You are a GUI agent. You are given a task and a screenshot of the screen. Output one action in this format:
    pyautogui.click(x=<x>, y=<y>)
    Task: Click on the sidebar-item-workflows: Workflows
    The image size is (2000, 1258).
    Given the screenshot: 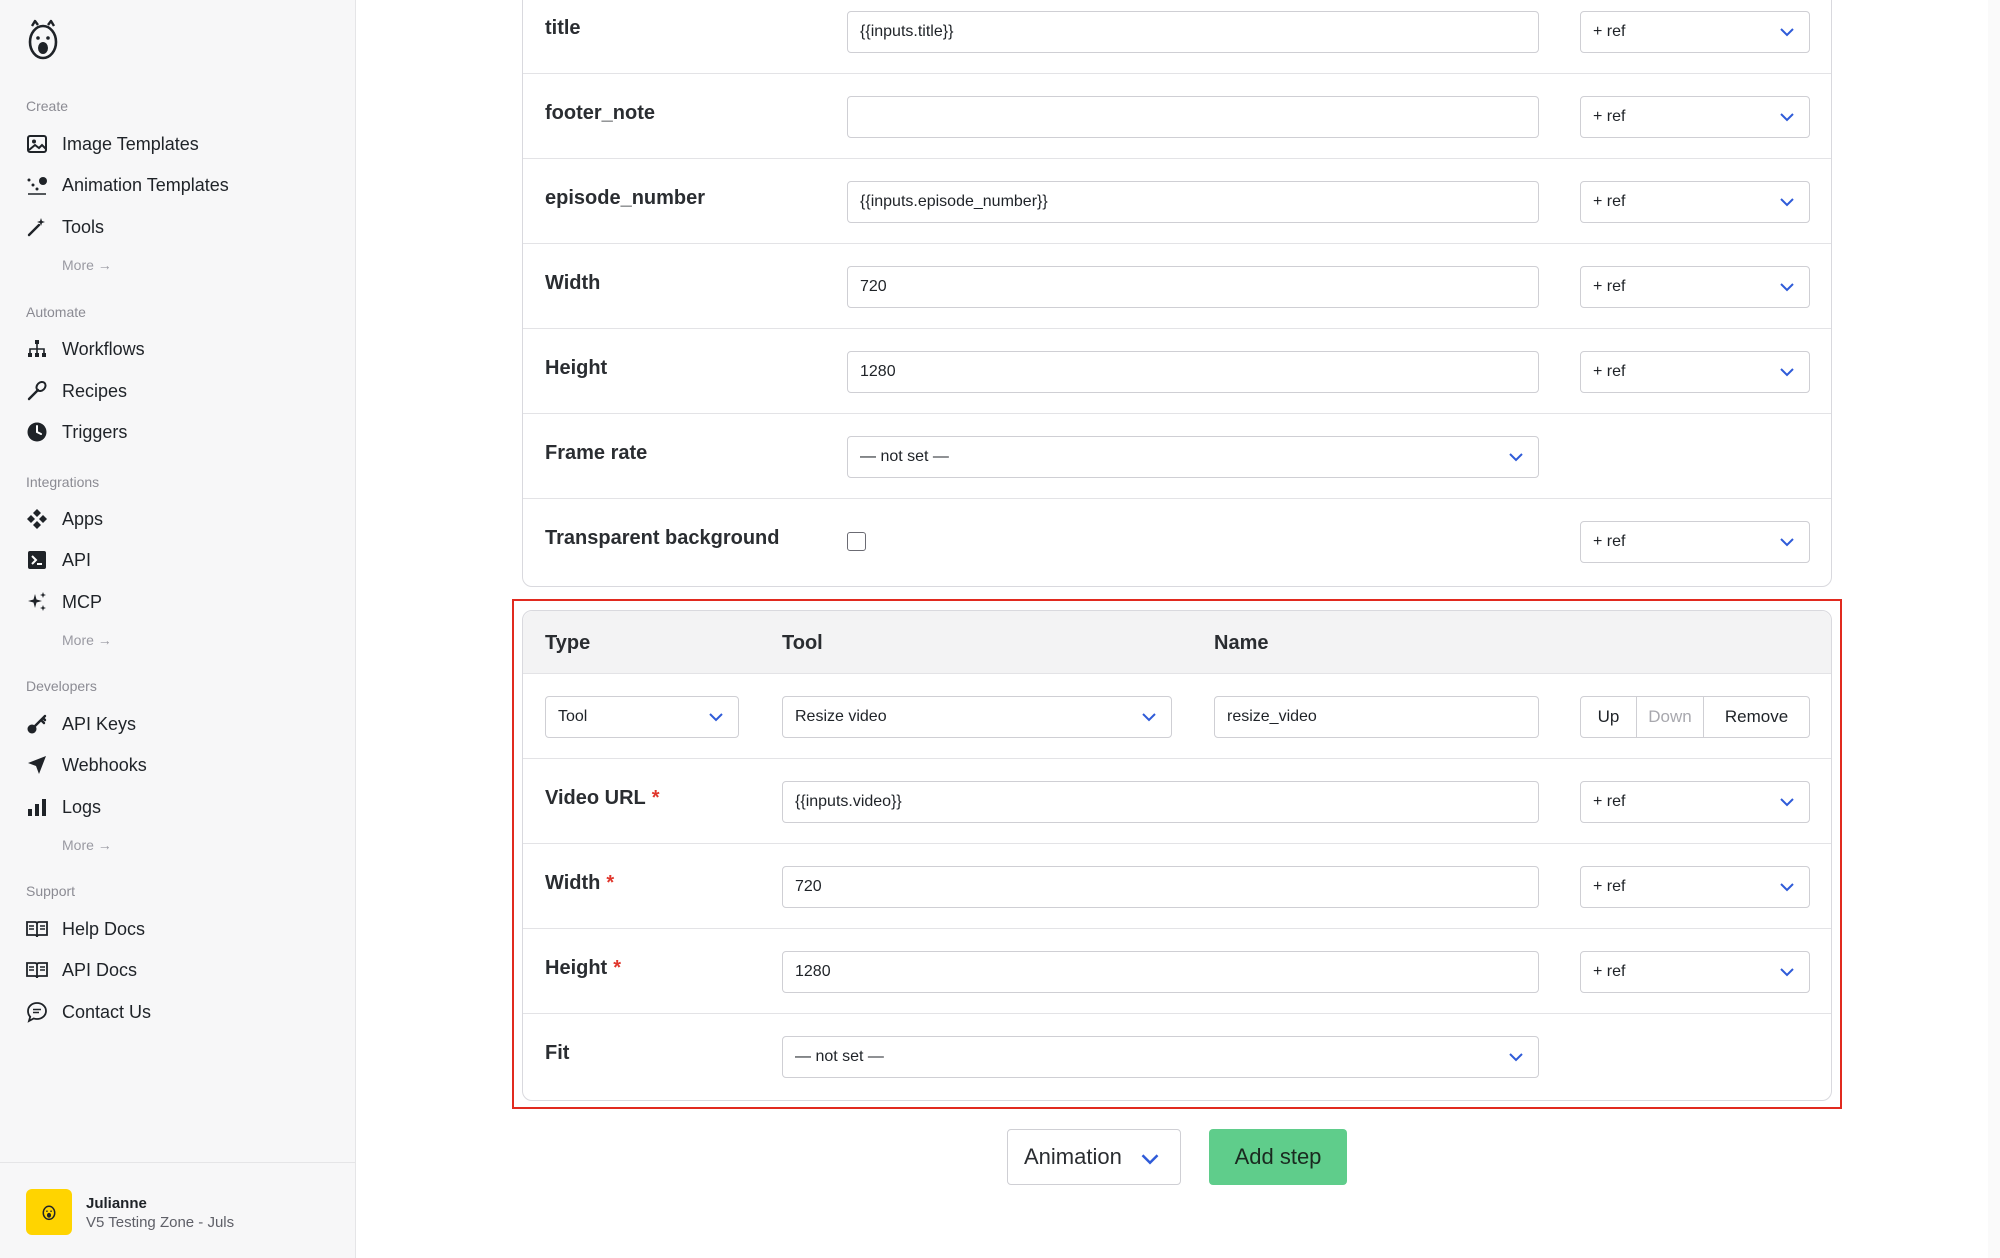 What is the action you would take?
    pyautogui.click(x=85, y=349)
    